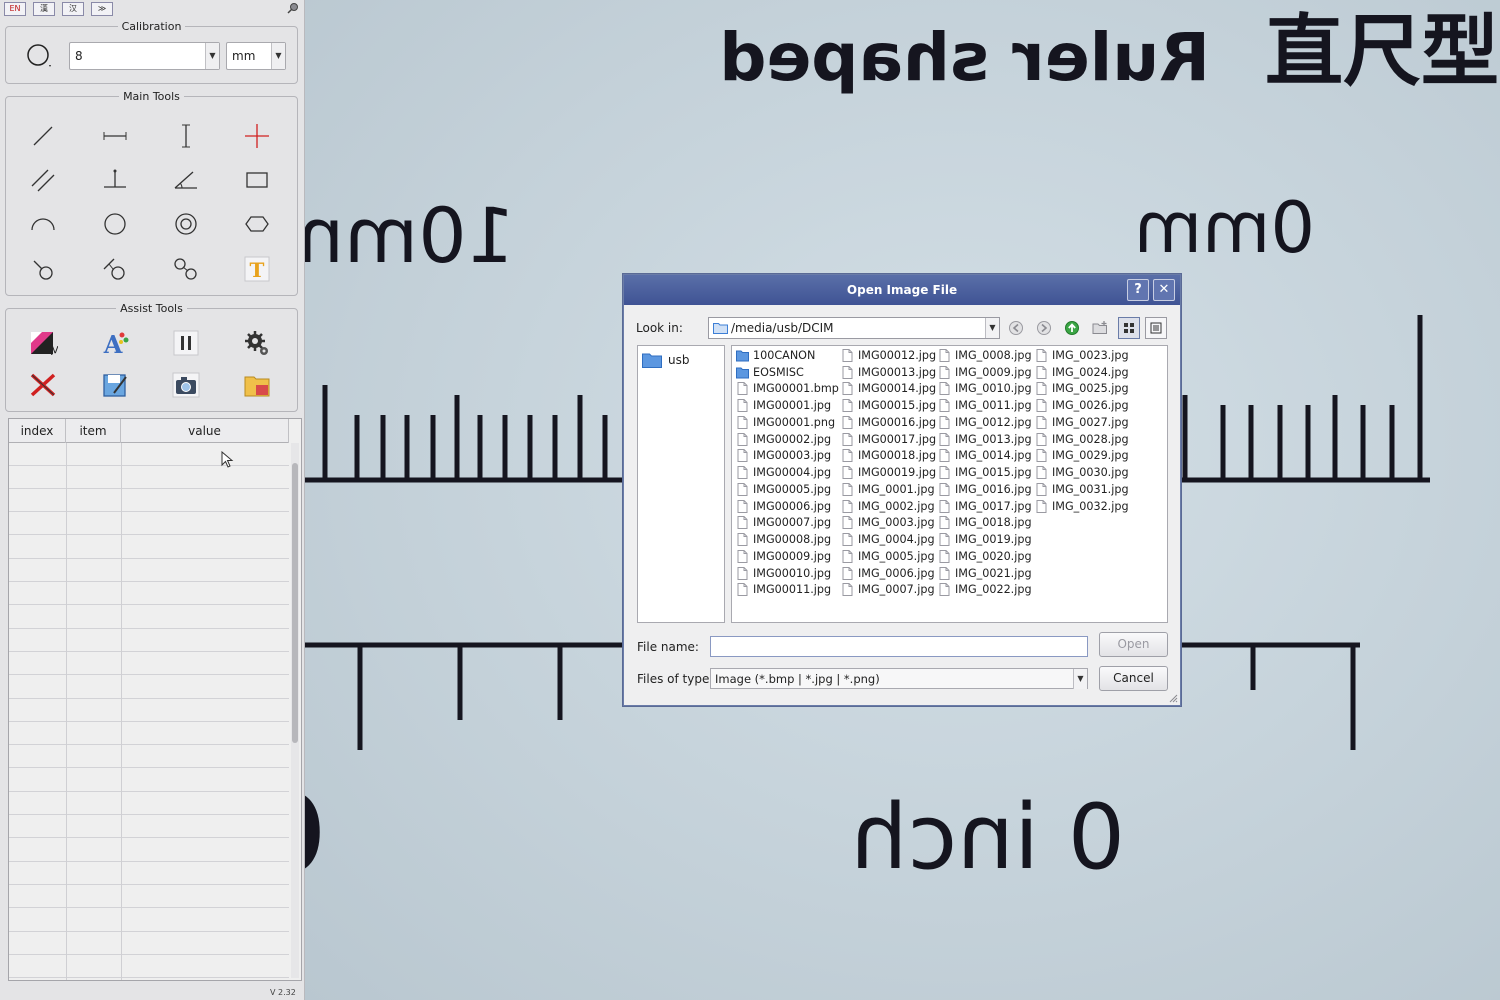  I want to click on crosshair-tool-button, so click(257, 136).